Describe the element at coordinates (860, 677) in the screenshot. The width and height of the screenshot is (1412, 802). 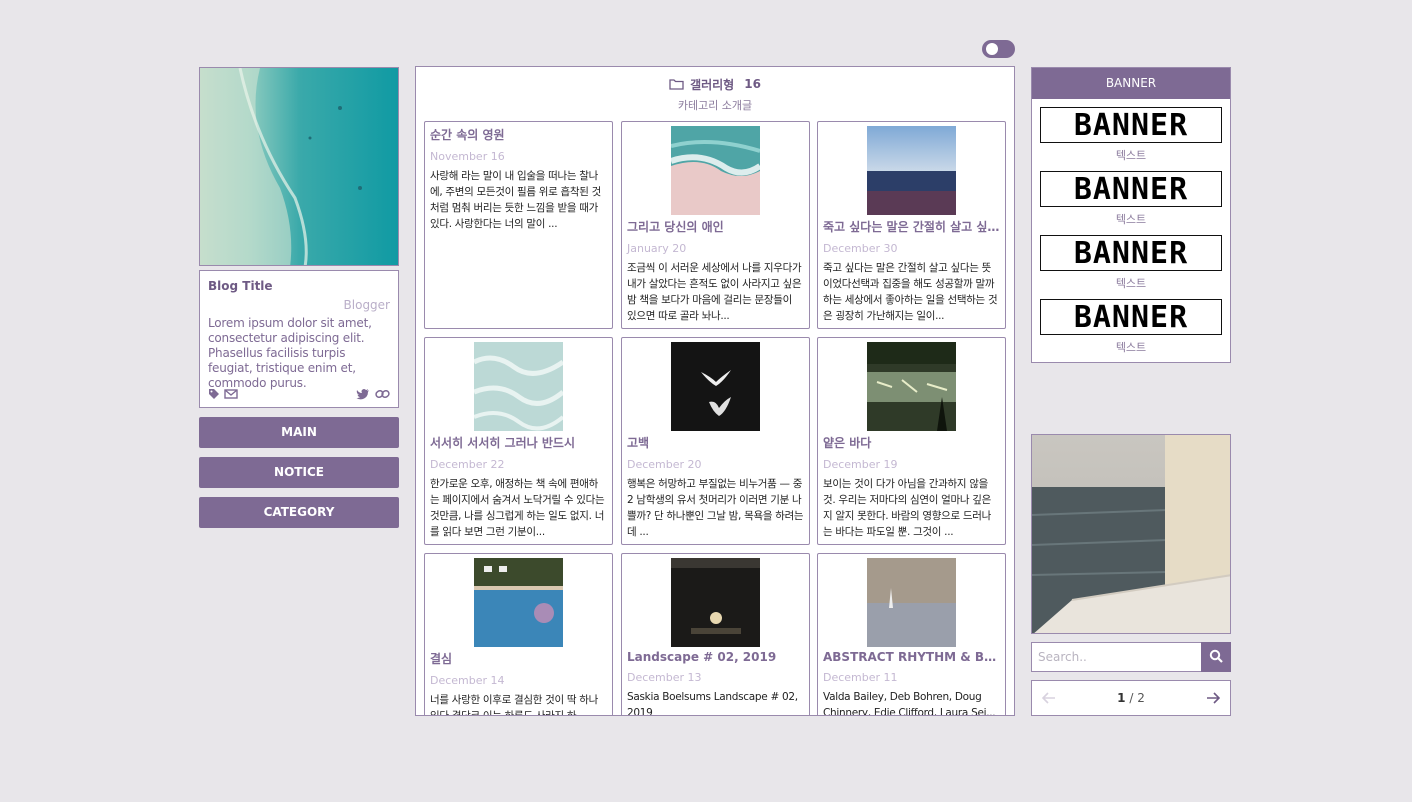
I see `post-date: December 11` at that location.